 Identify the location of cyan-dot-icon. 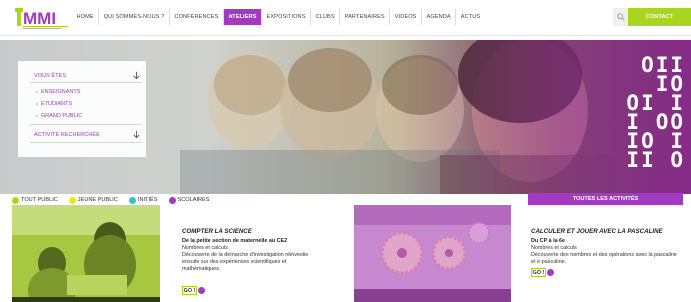
(132, 200).